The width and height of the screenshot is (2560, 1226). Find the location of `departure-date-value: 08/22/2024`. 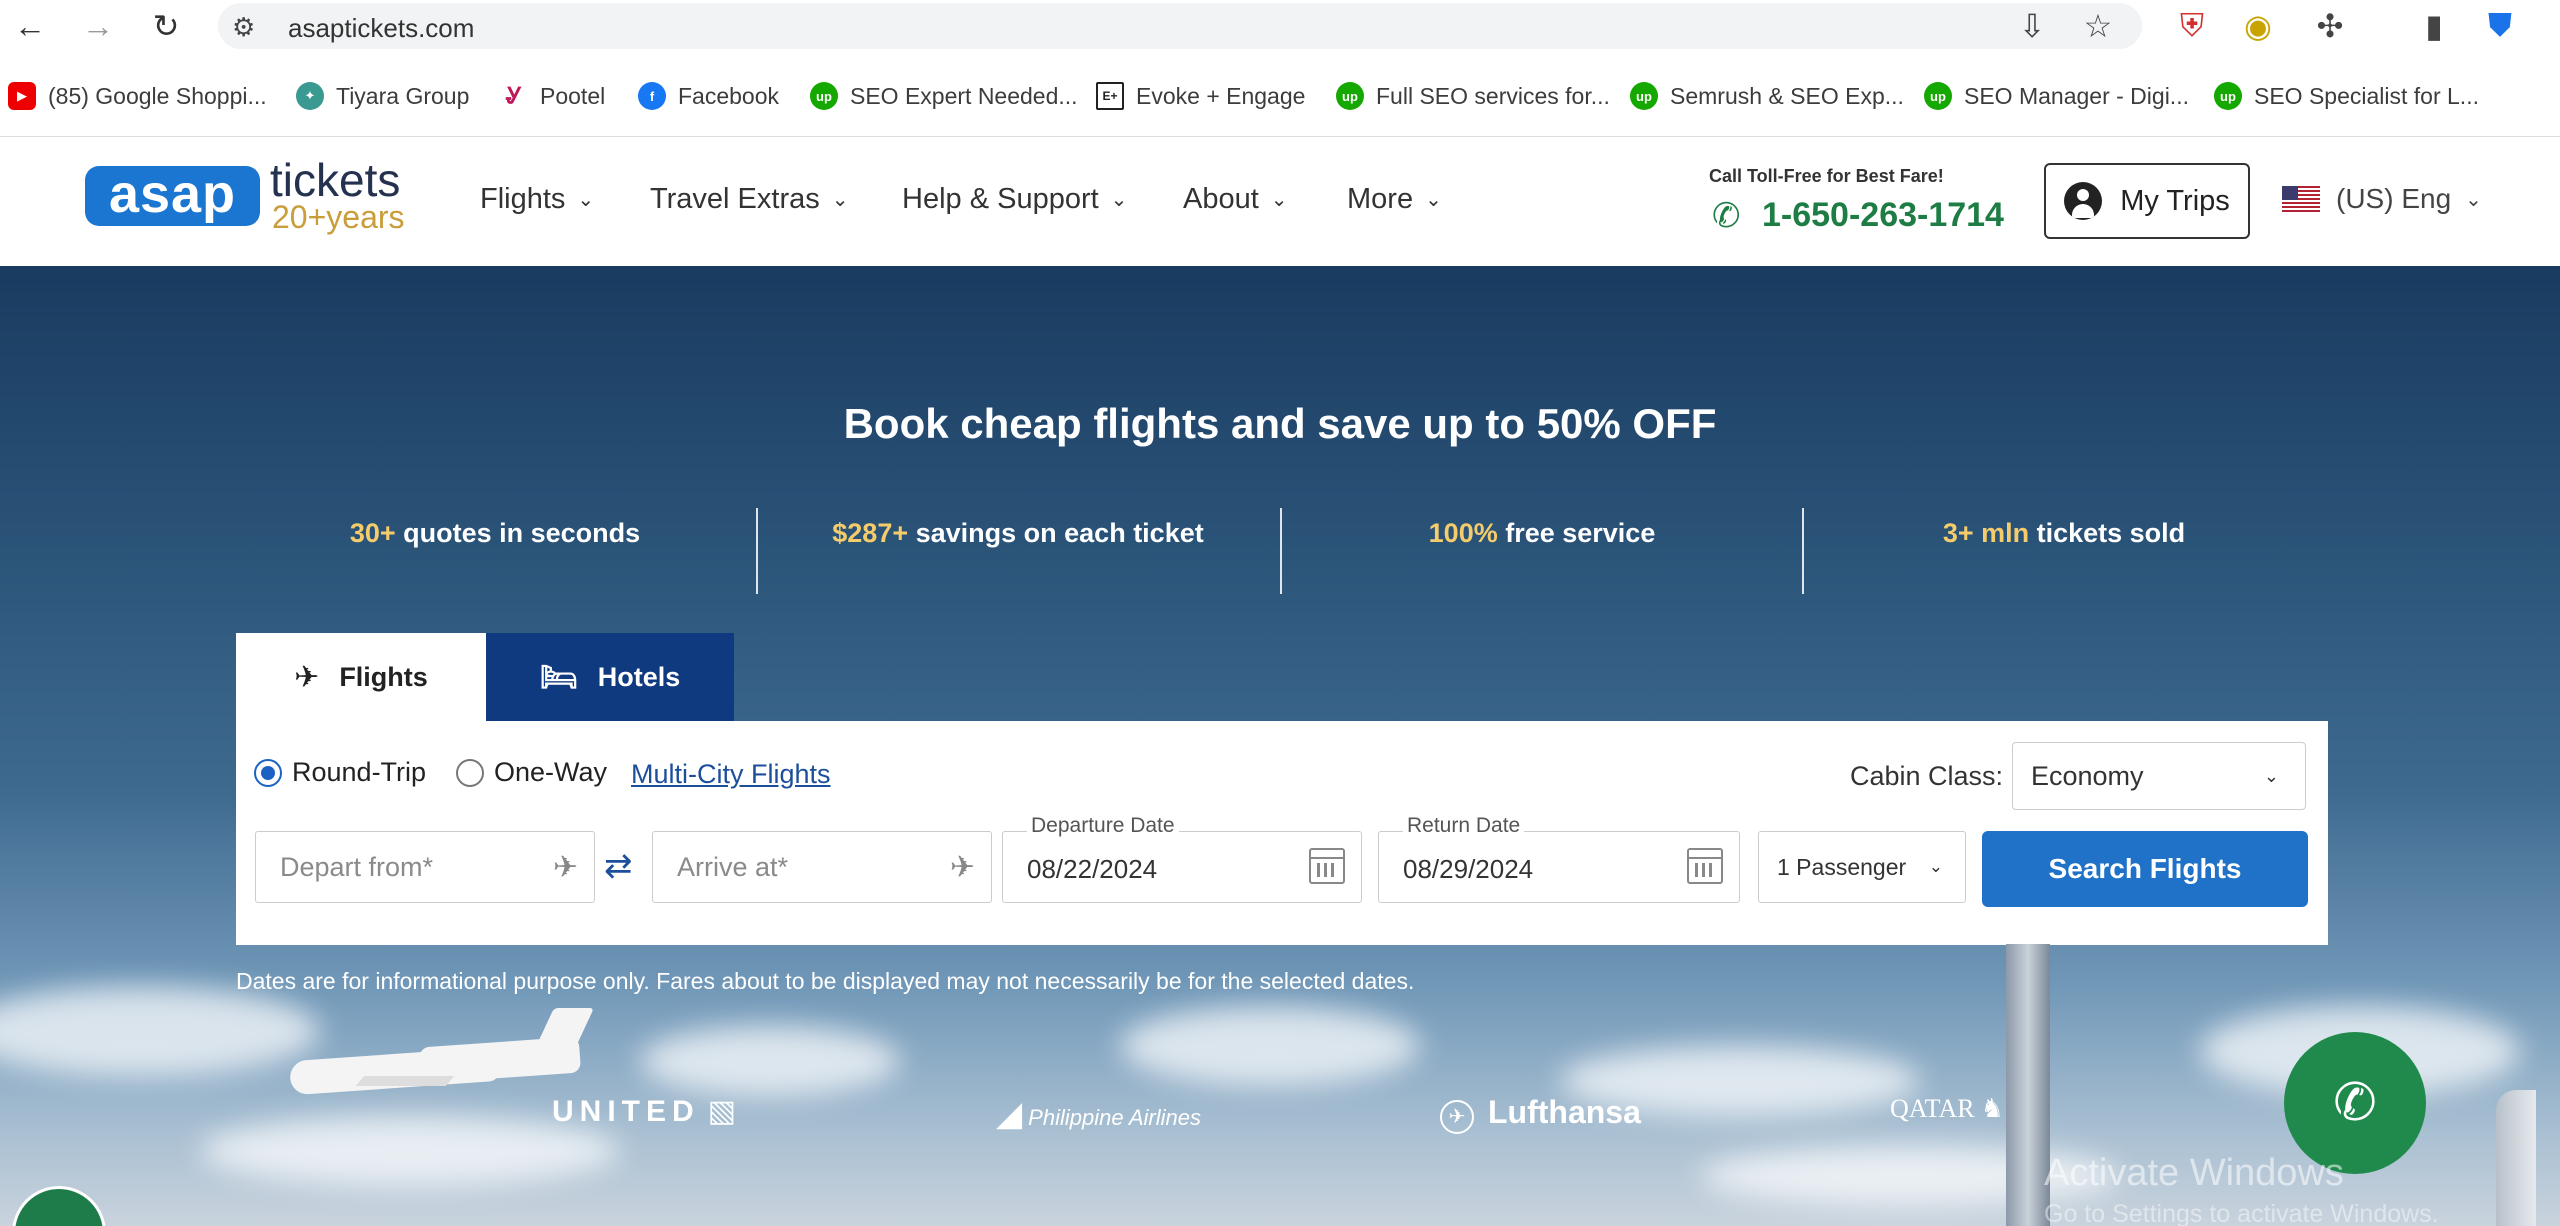

departure-date-value: 08/22/2024 is located at coordinates (1092, 869).